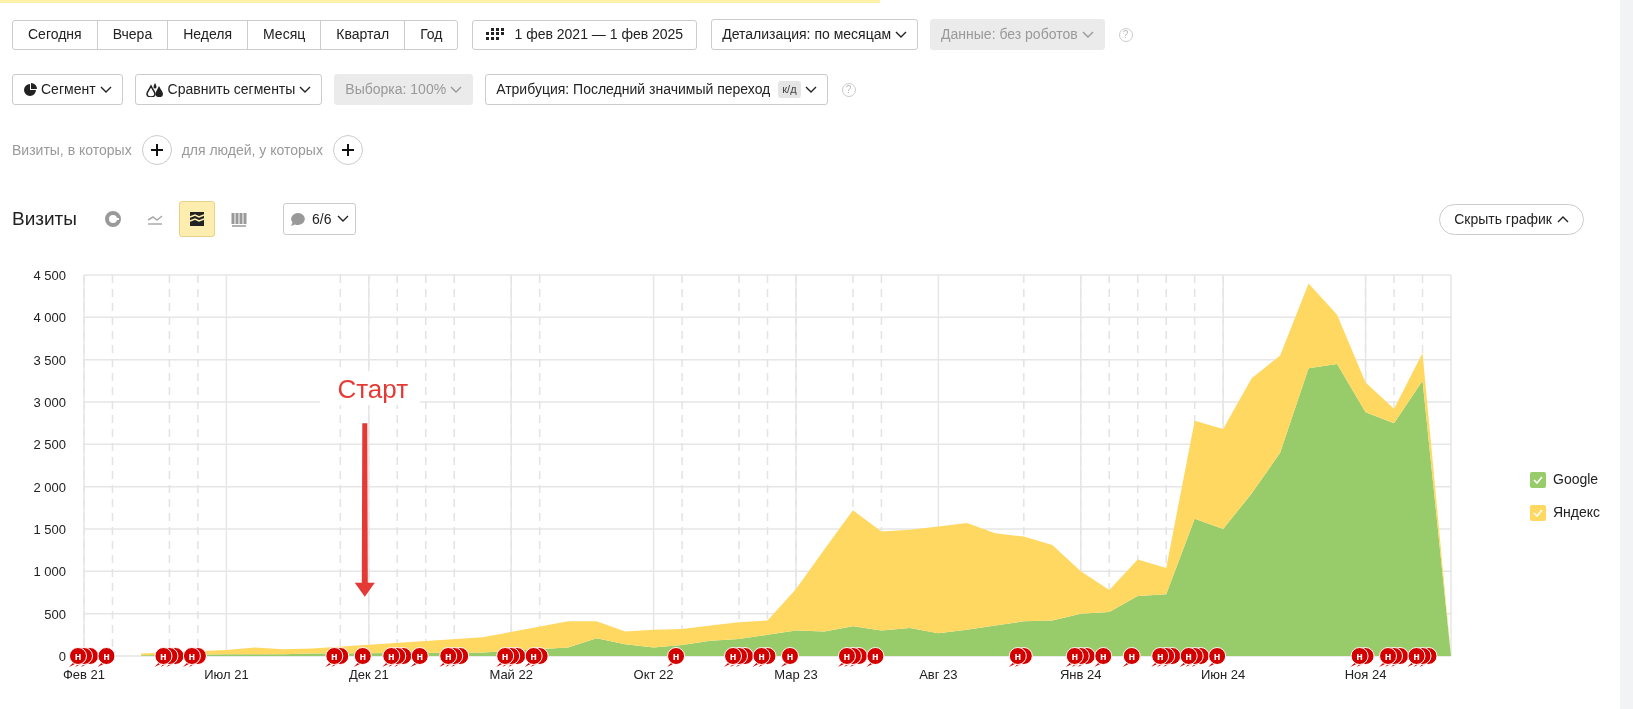 The width and height of the screenshot is (1633, 709). I want to click on chart-type-button, so click(197, 219).